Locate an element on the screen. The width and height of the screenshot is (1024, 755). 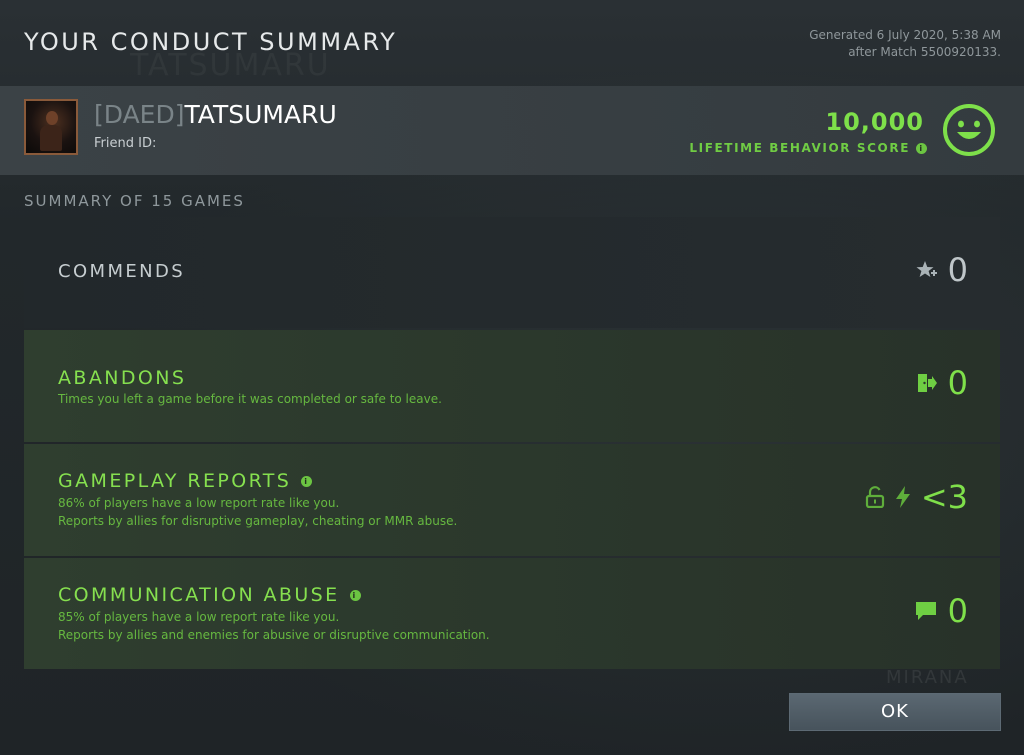
friend-id-label: Friend ID: is located at coordinates (125, 143).